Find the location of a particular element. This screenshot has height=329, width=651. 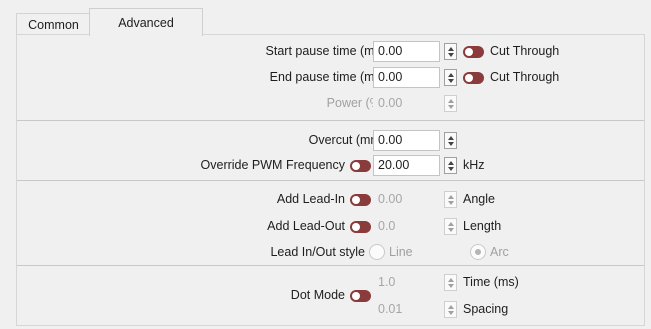

lead-out-label: Add Lead-Out is located at coordinates (306, 226).